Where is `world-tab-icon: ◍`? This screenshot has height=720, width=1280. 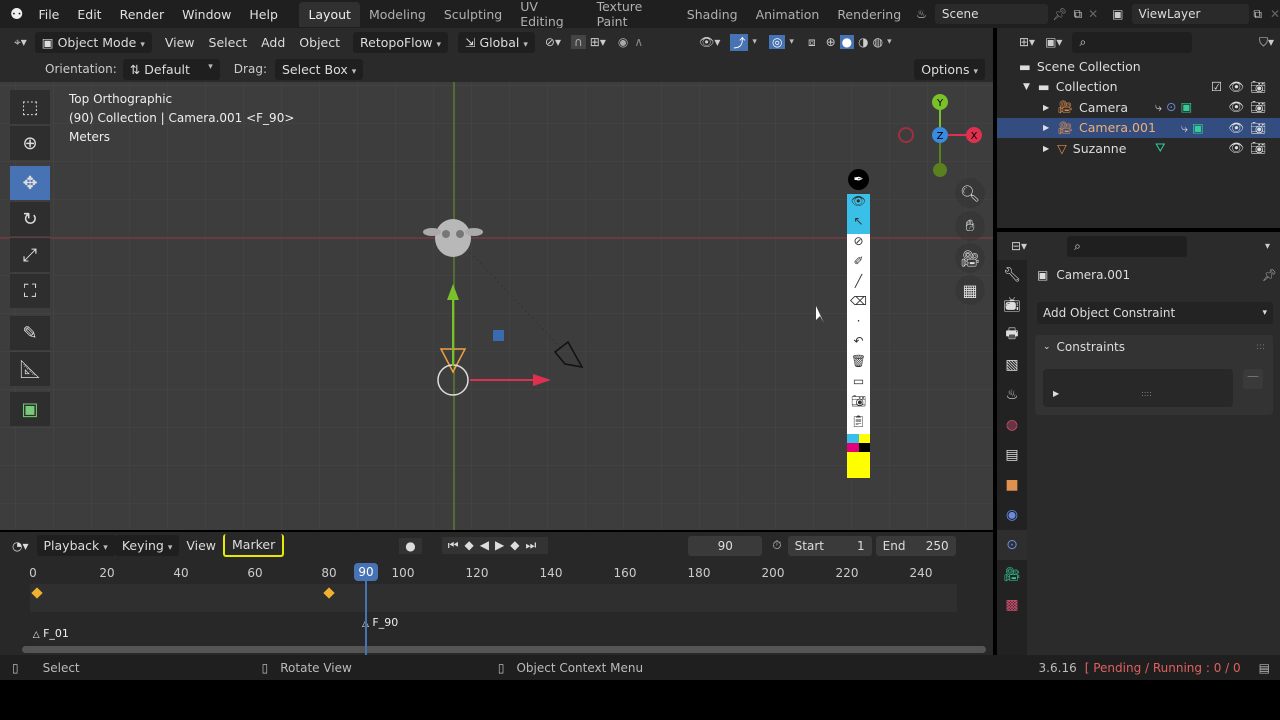 world-tab-icon: ◍ is located at coordinates (1012, 425).